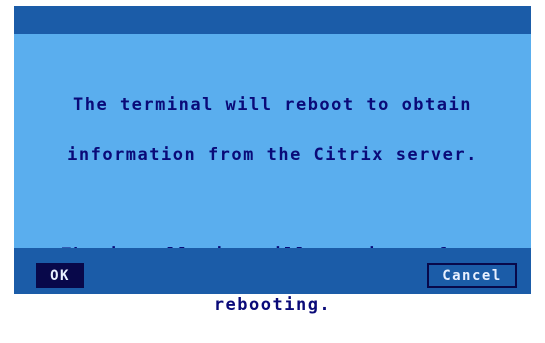 This screenshot has width=545, height=343. Describe the element at coordinates (60, 275) in the screenshot. I see `ok-button: OK` at that location.